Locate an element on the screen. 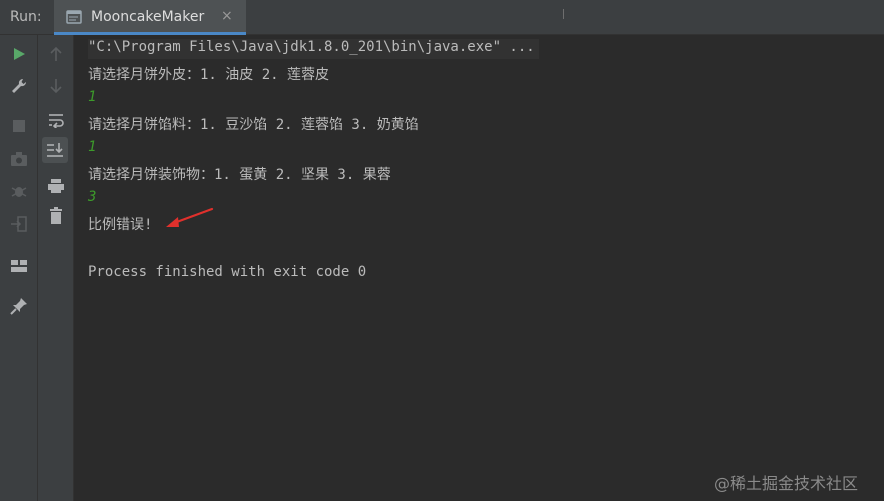 The width and height of the screenshot is (884, 501). wrench-icon is located at coordinates (19, 86).